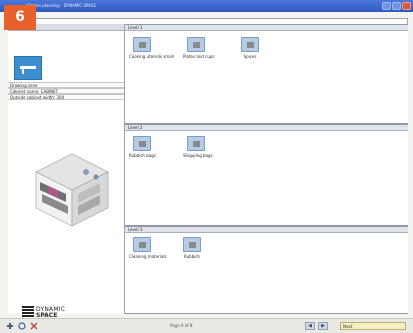 Image resolution: width=413 pixels, height=333 pixels. I want to click on shopping-bags-icon, so click(196, 143).